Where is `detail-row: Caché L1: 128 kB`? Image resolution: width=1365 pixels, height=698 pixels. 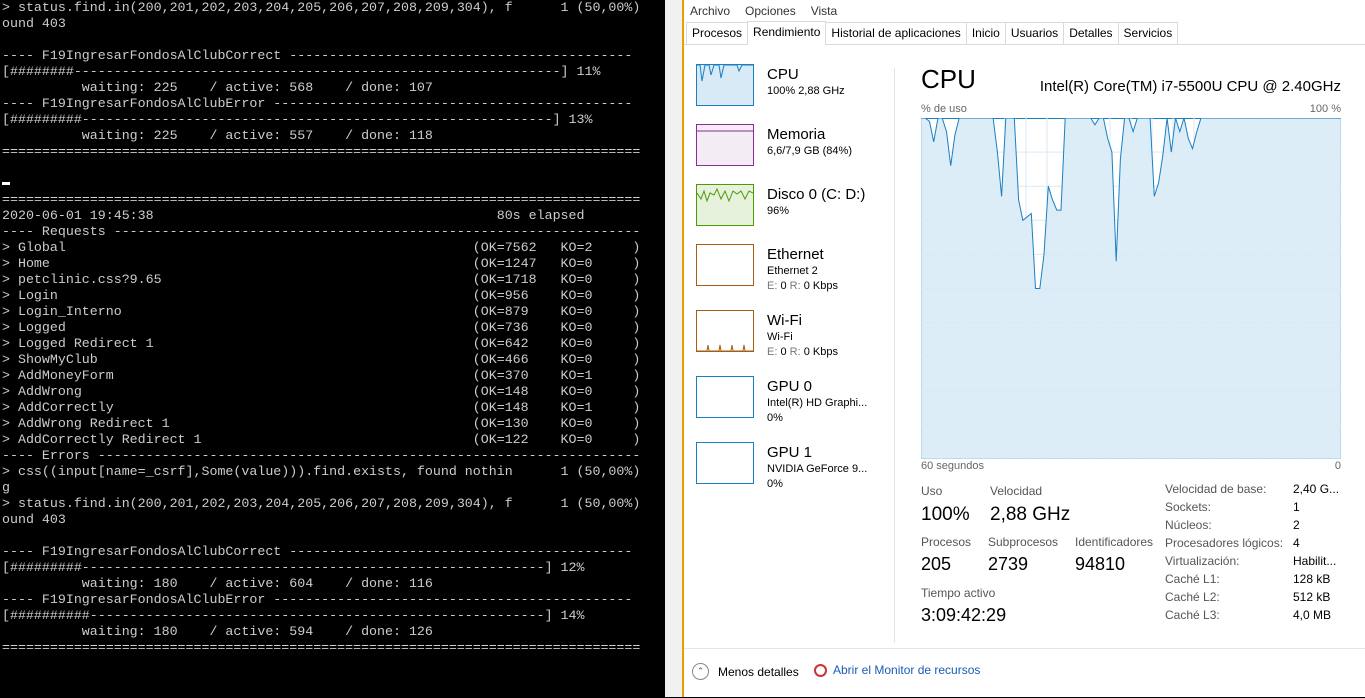
detail-row: Caché L1: 128 kB is located at coordinates (1260, 581).